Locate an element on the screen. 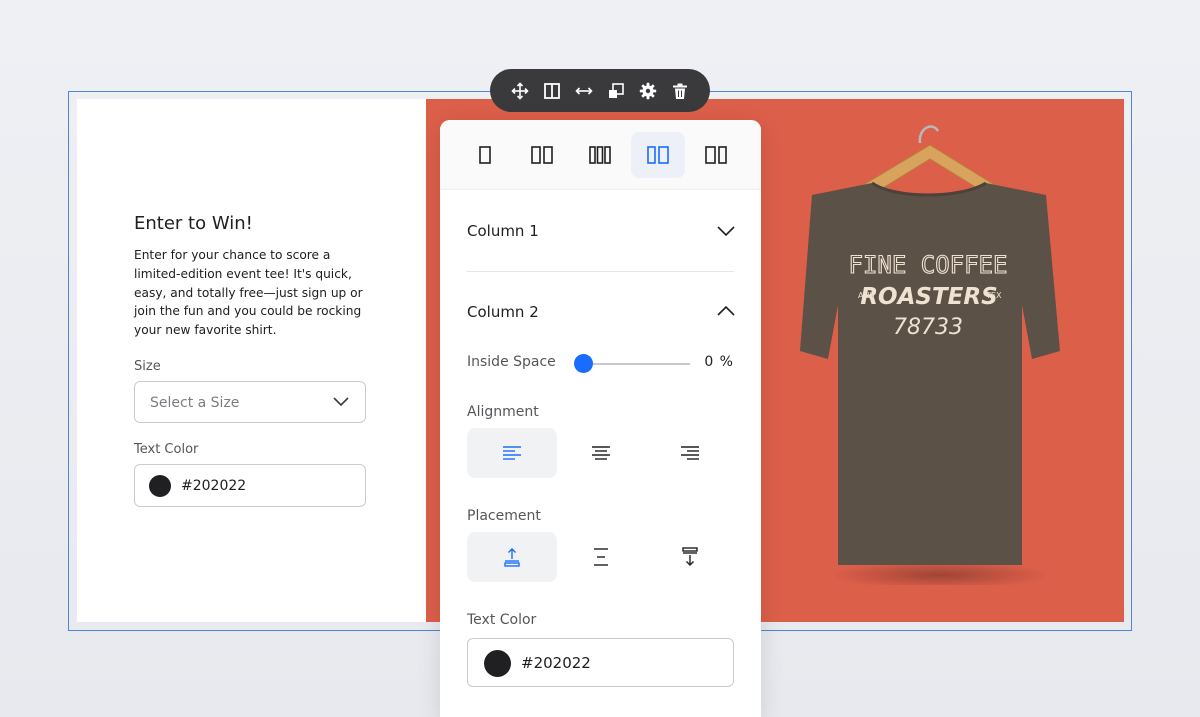 The width and height of the screenshot is (1200, 717). one-column-icon is located at coordinates (485, 155).